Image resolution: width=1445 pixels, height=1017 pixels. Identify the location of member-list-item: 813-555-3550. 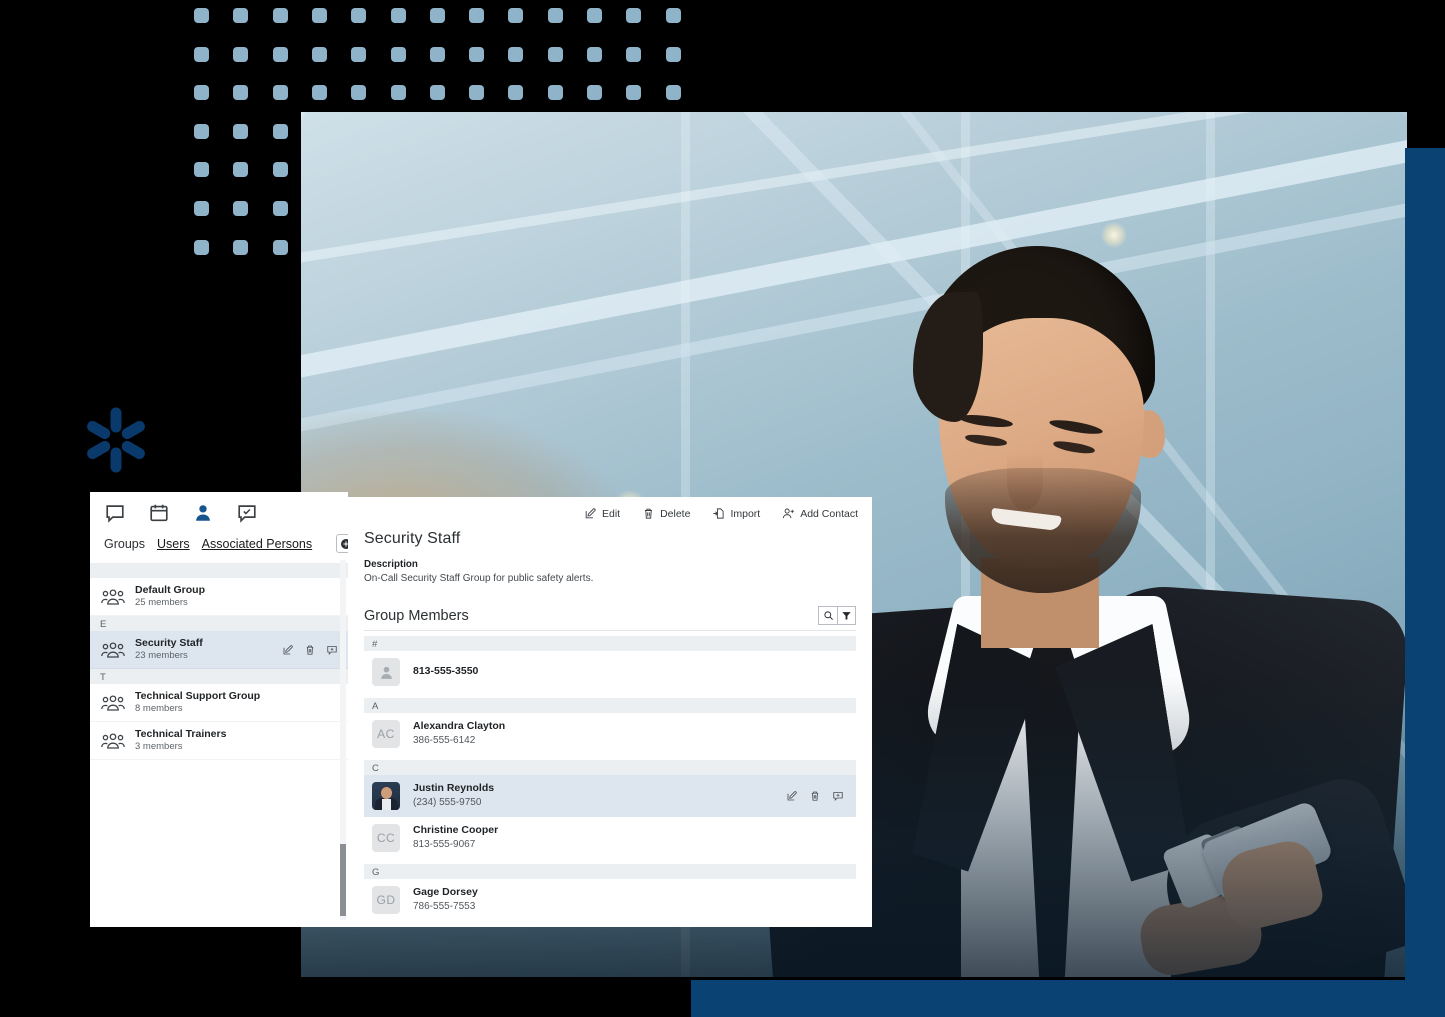
(610, 672).